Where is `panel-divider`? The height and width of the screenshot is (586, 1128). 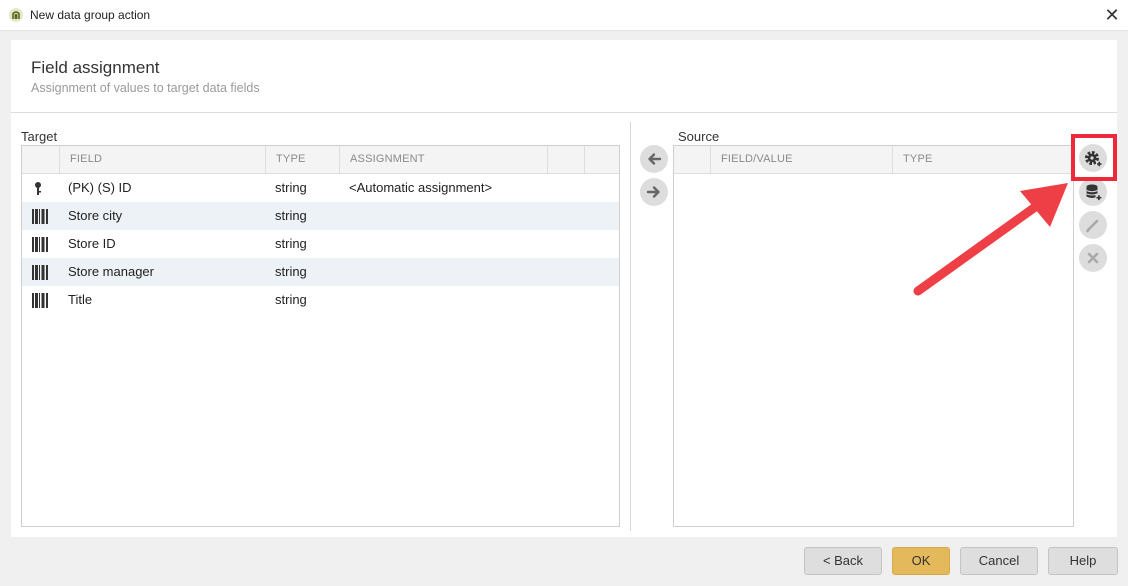
panel-divider is located at coordinates (630, 326).